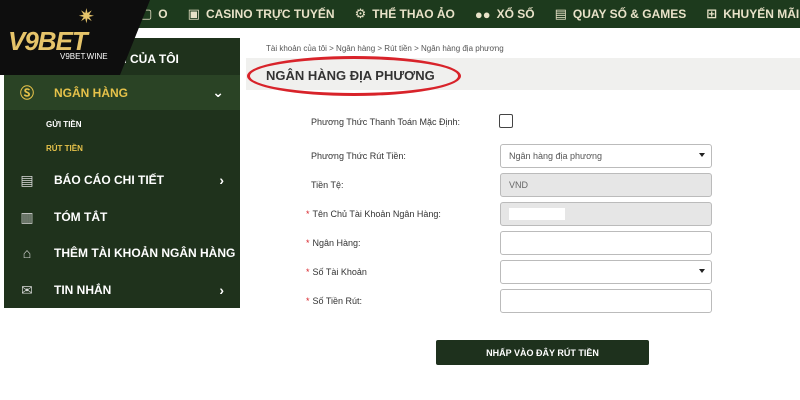 The height and width of the screenshot is (400, 800). What do you see at coordinates (64, 148) in the screenshot?
I see `sidebar-subitem-withdraw: RÚT TIỀN` at bounding box center [64, 148].